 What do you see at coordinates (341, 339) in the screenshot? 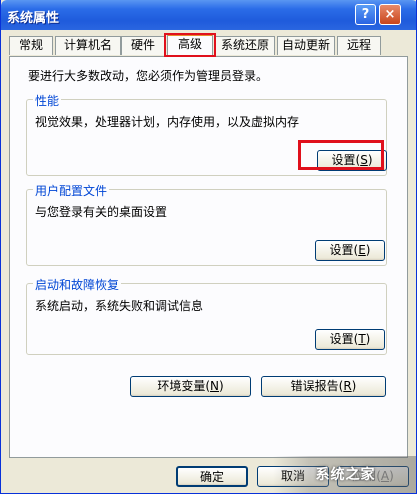
I see `startup-recovery-settings-label: 设置` at bounding box center [341, 339].